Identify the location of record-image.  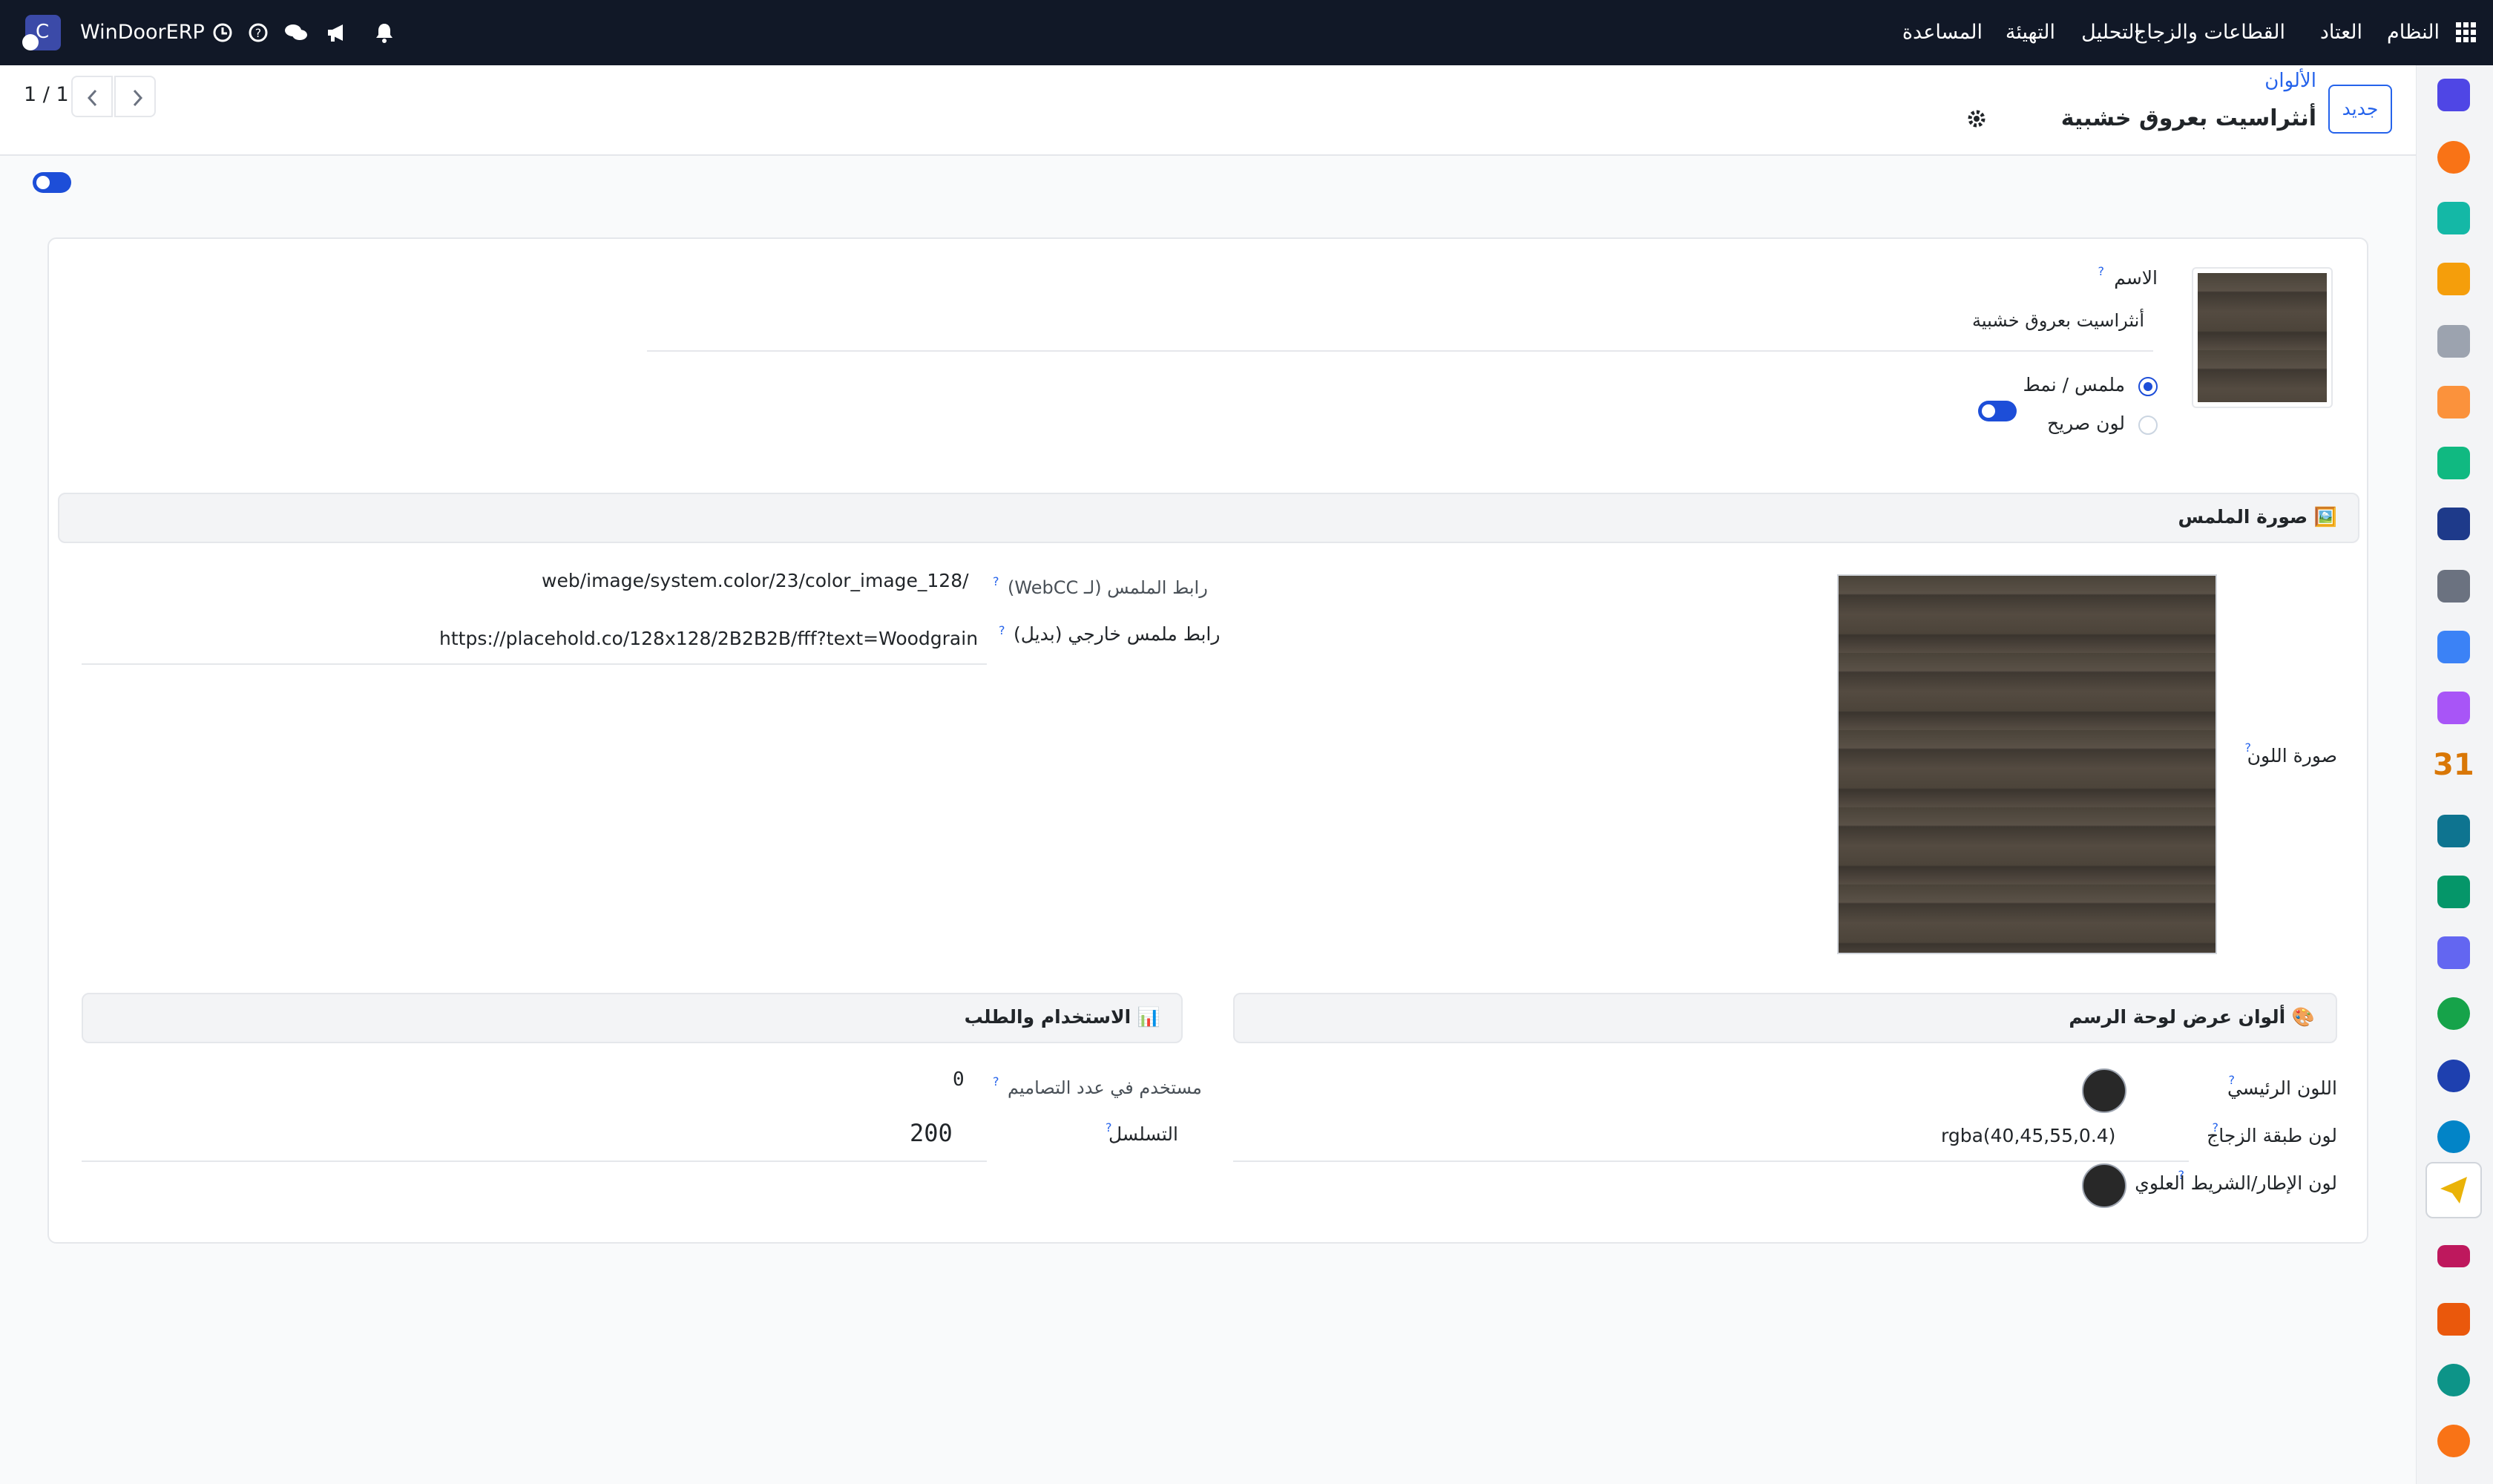
(2262, 337).